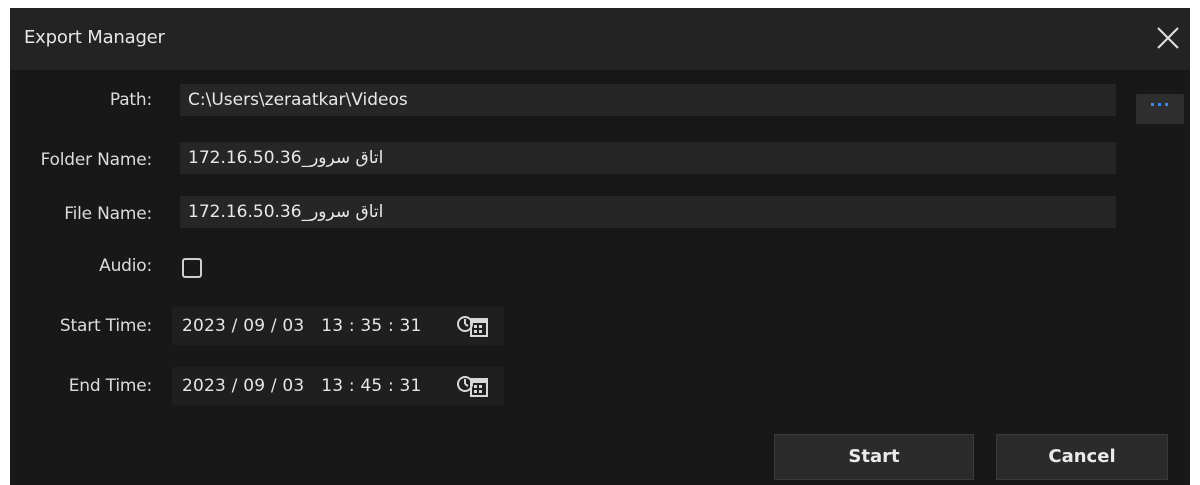 The image size is (1200, 485). I want to click on file-name-label: File Name:, so click(108, 214).